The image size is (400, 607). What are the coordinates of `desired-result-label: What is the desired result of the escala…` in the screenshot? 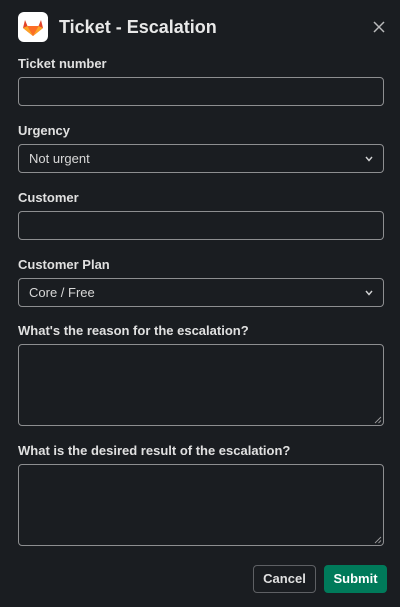 It's located at (154, 450).